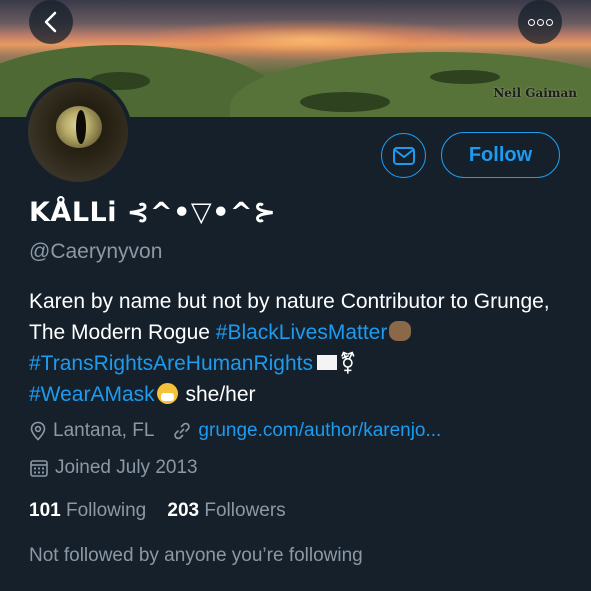 Image resolution: width=591 pixels, height=591 pixels. Describe the element at coordinates (167, 393) in the screenshot. I see `face-mask-emoji-icon` at that location.